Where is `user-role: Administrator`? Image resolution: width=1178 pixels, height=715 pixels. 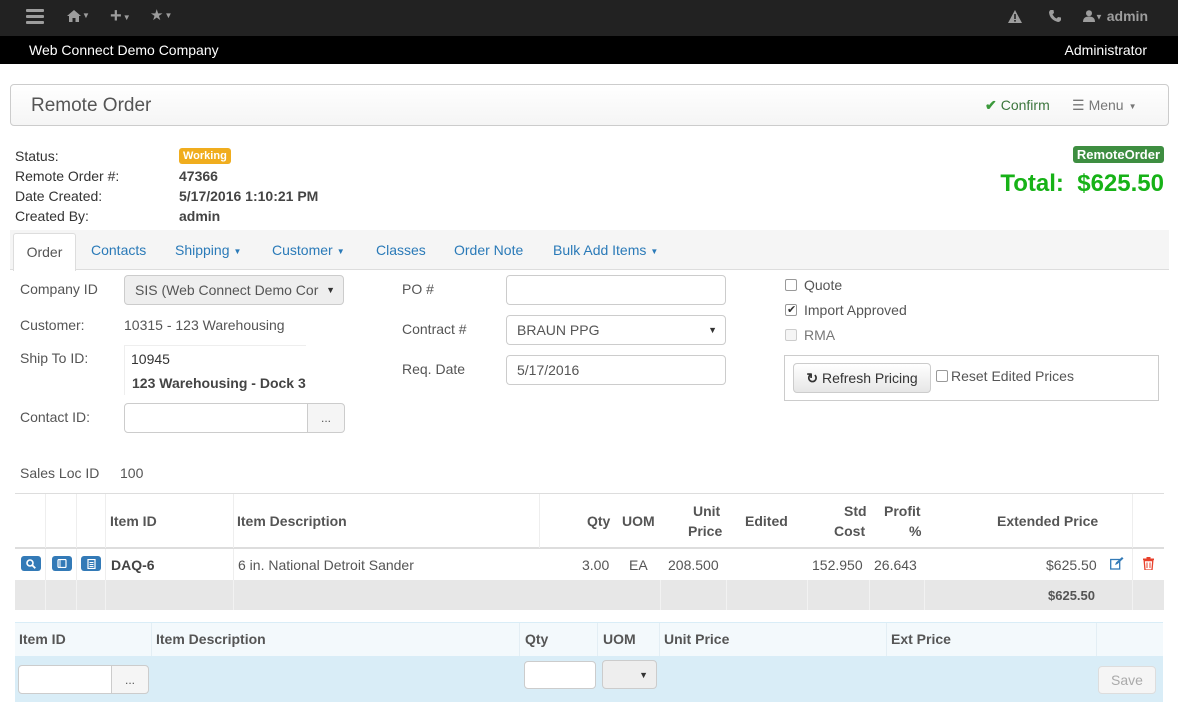 user-role: Administrator is located at coordinates (1105, 50).